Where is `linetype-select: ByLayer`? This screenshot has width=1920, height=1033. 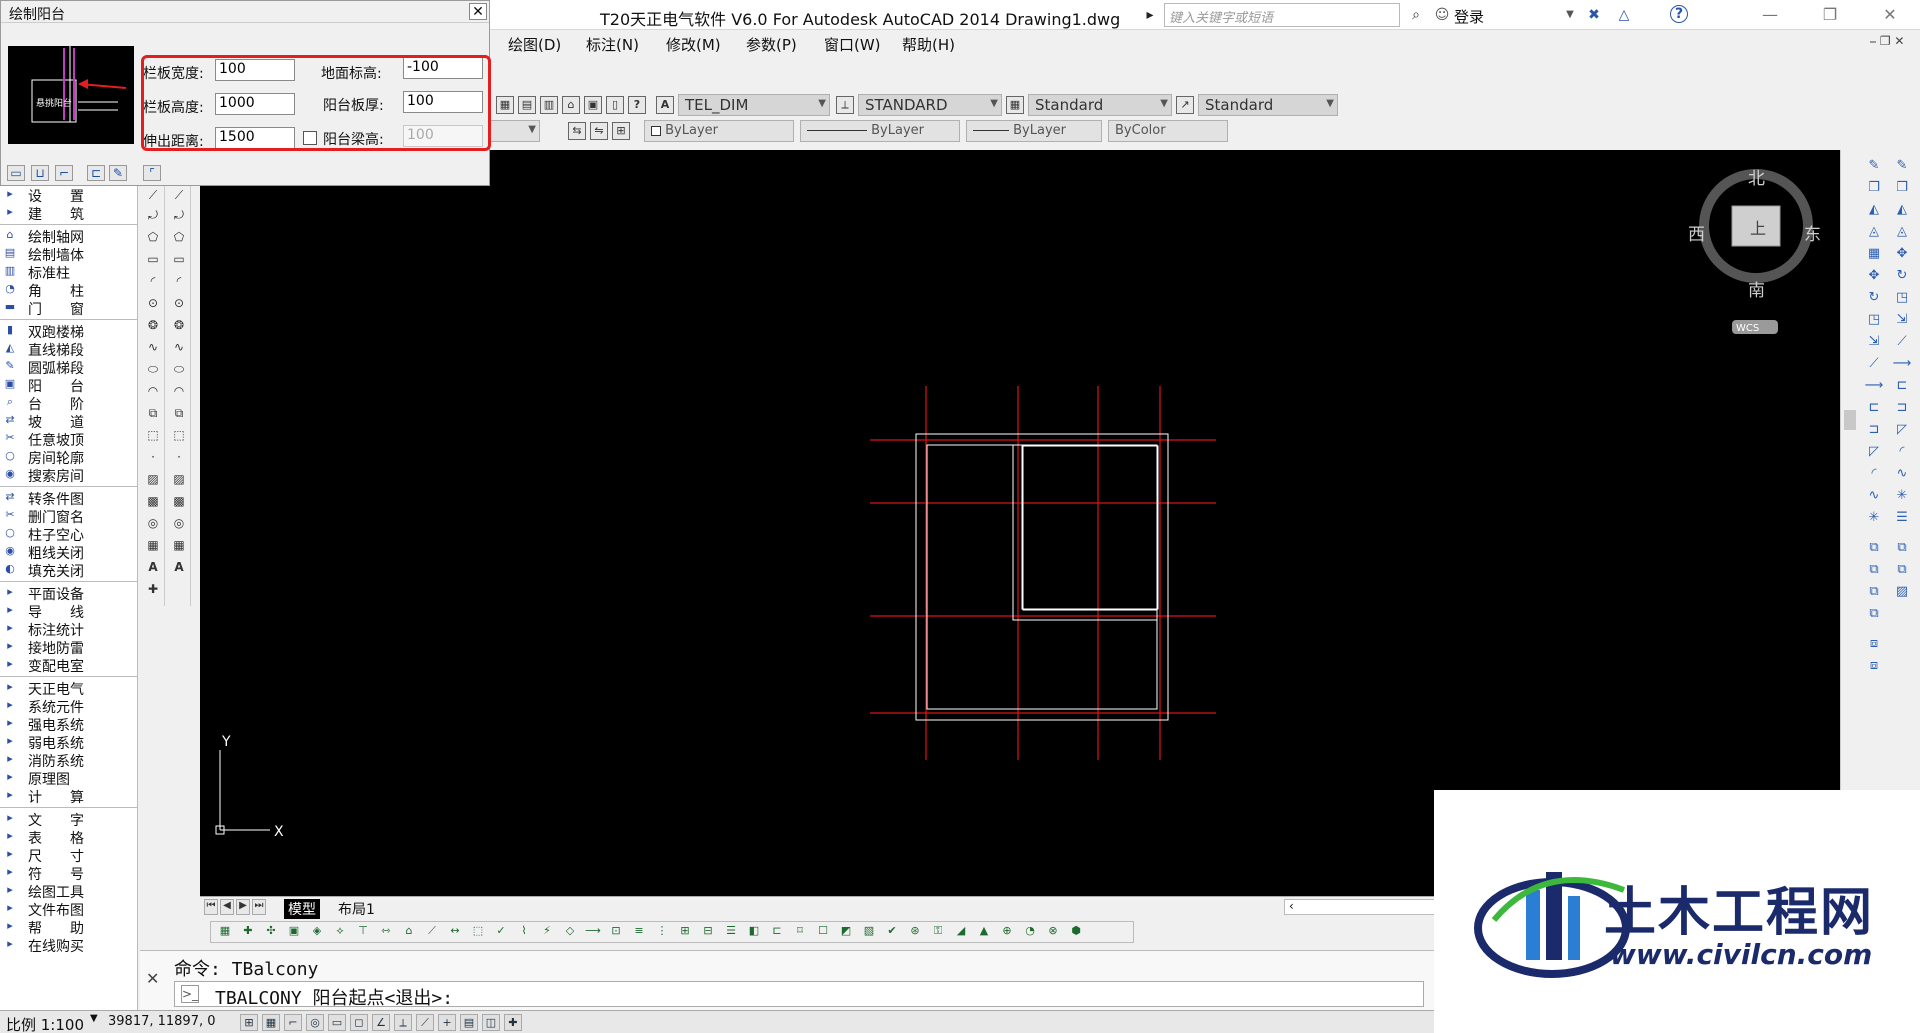 linetype-select: ByLayer is located at coordinates (880, 131).